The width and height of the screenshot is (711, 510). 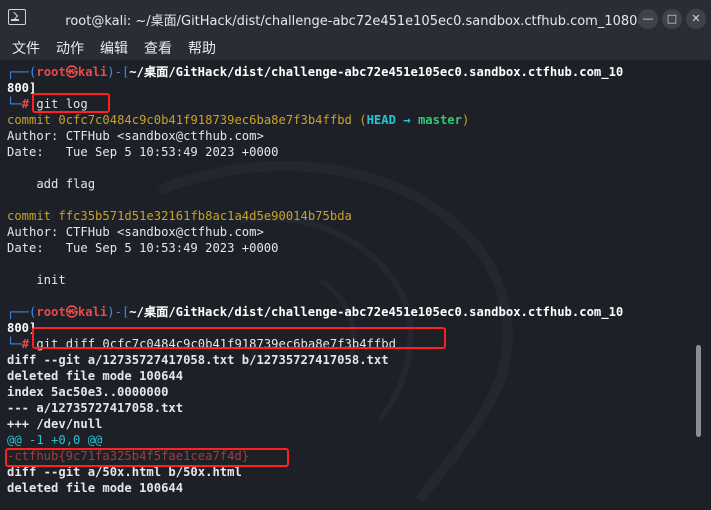 What do you see at coordinates (135, 136) in the screenshot?
I see `author-line-1: Author: CTFHub <sandbox@ctfhub.com>` at bounding box center [135, 136].